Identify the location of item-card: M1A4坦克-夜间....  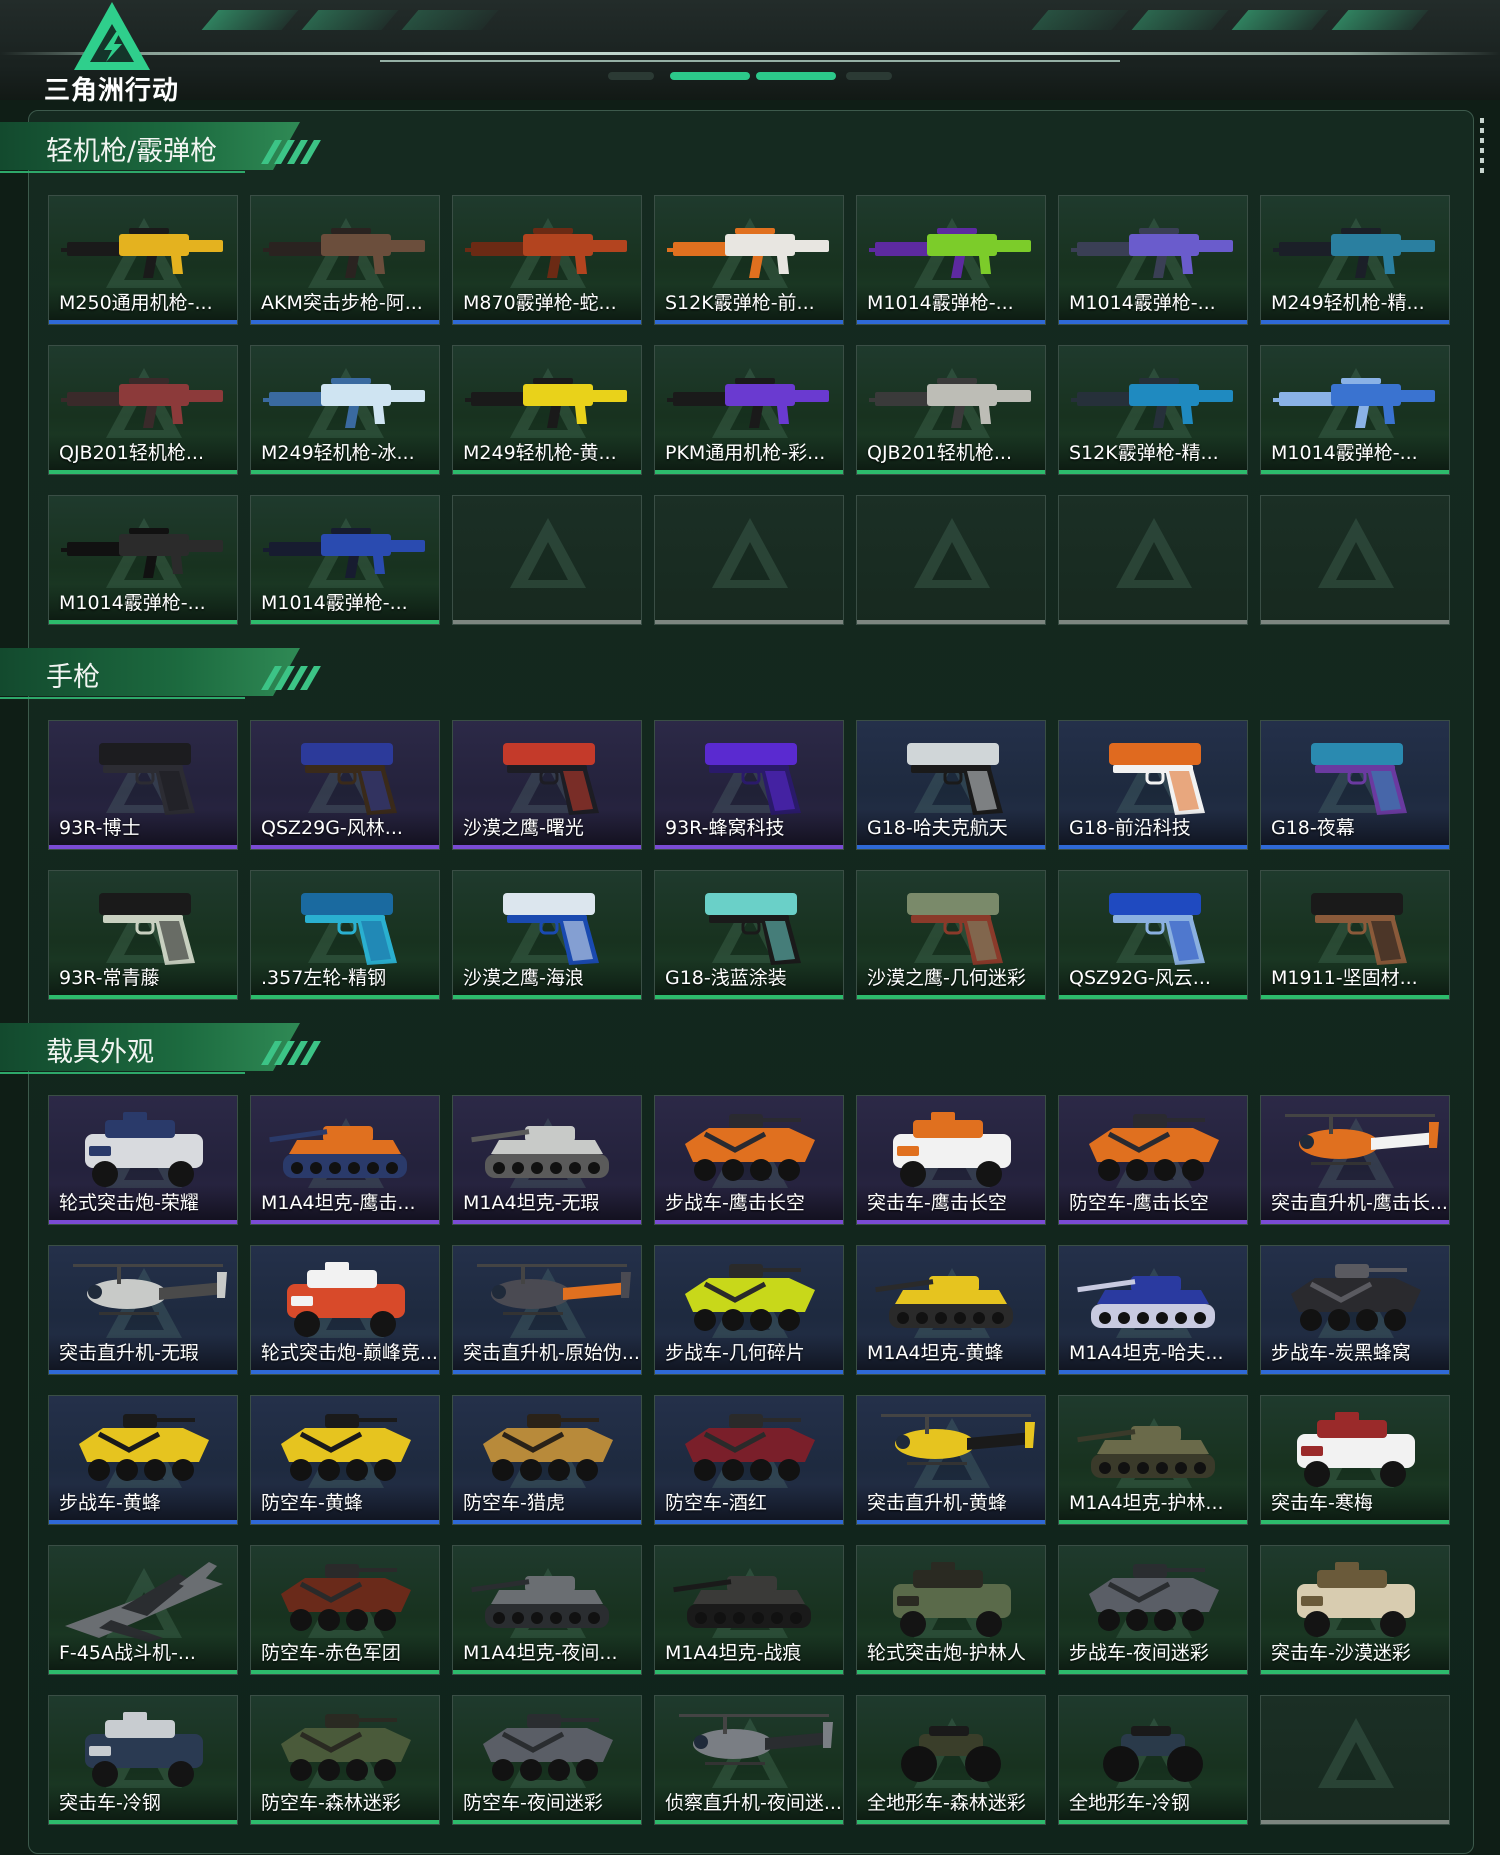
(547, 1610).